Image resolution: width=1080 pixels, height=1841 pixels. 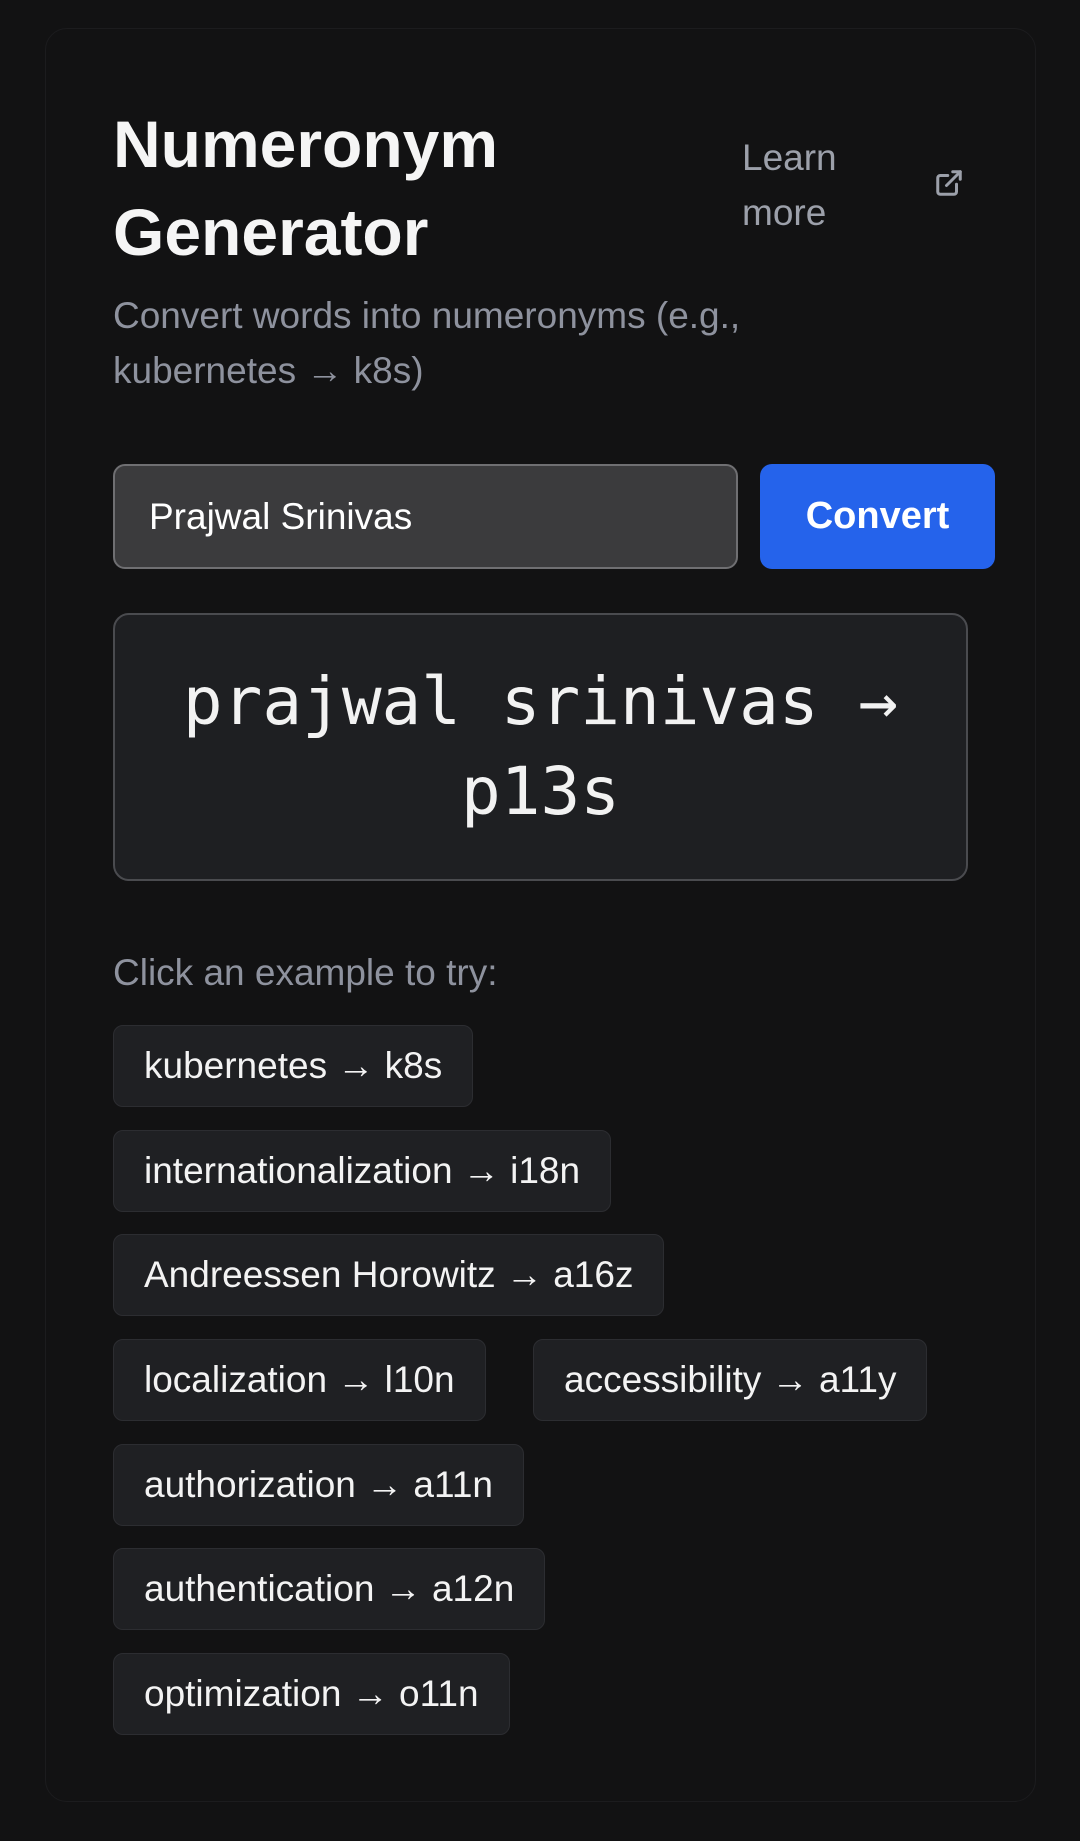 What do you see at coordinates (293, 1066) in the screenshot?
I see `example-chip-kubernetes: kubernetes → k8s` at bounding box center [293, 1066].